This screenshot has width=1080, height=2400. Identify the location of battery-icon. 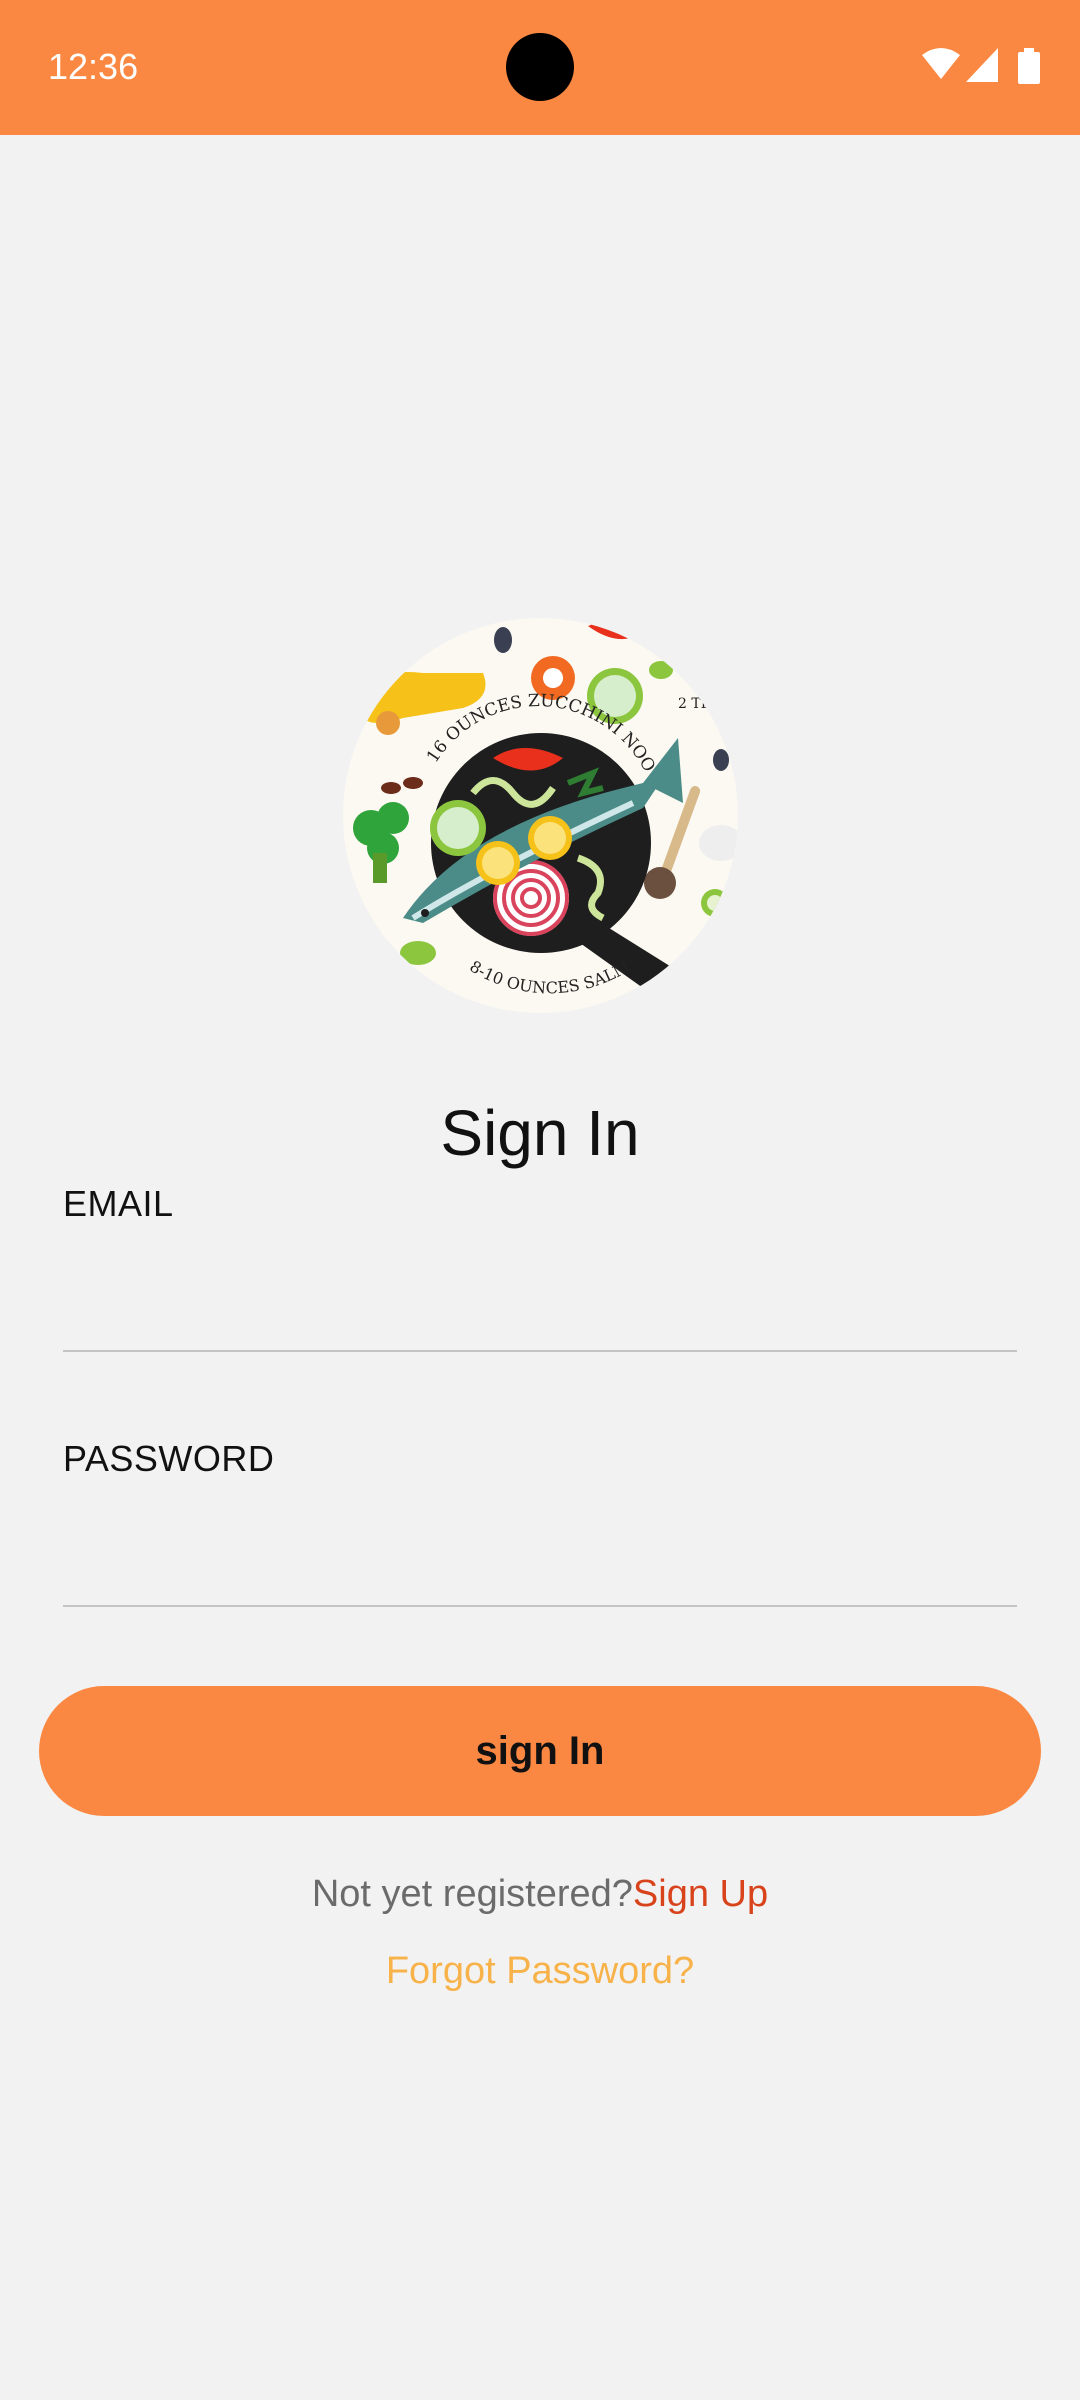
(1029, 66).